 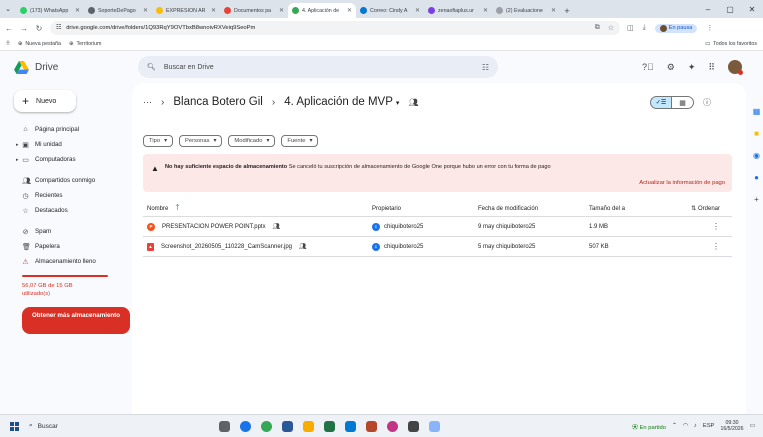 What do you see at coordinates (254, 10) in the screenshot?
I see `browser-tab: Documentos pa ✕` at bounding box center [254, 10].